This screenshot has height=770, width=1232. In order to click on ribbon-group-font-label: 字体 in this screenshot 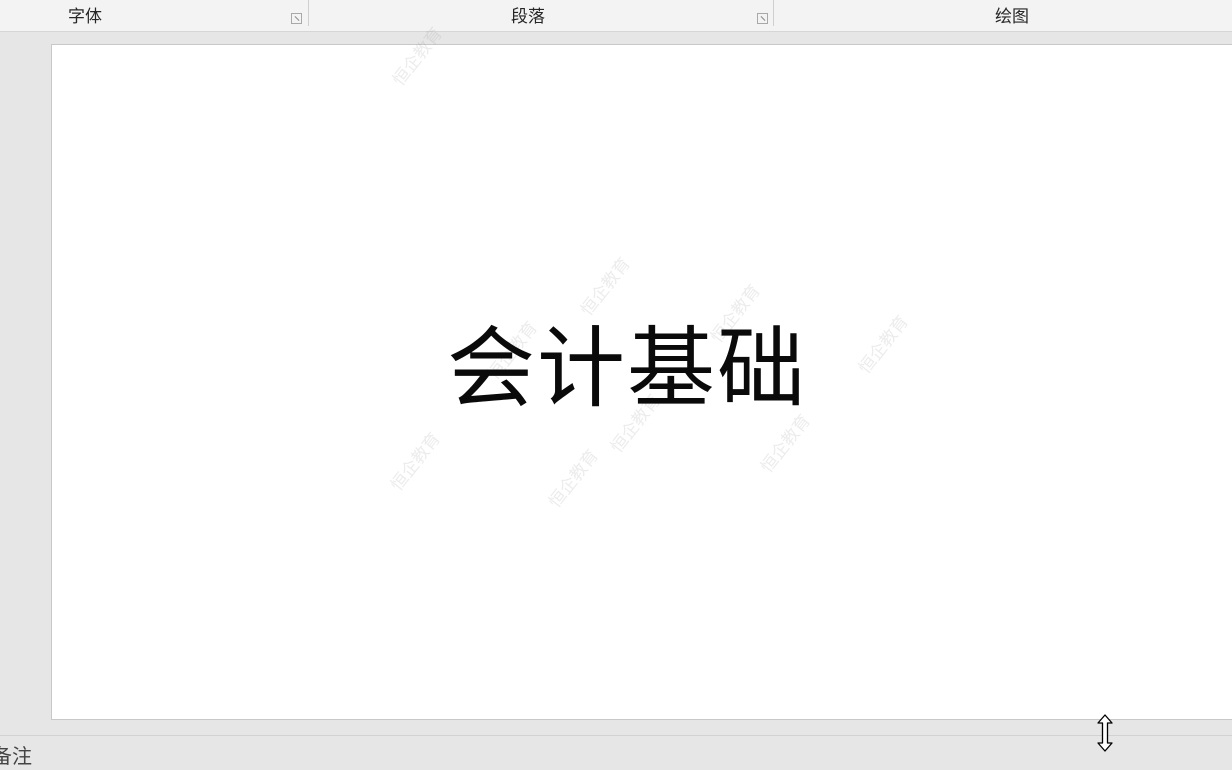, I will do `click(85, 17)`.